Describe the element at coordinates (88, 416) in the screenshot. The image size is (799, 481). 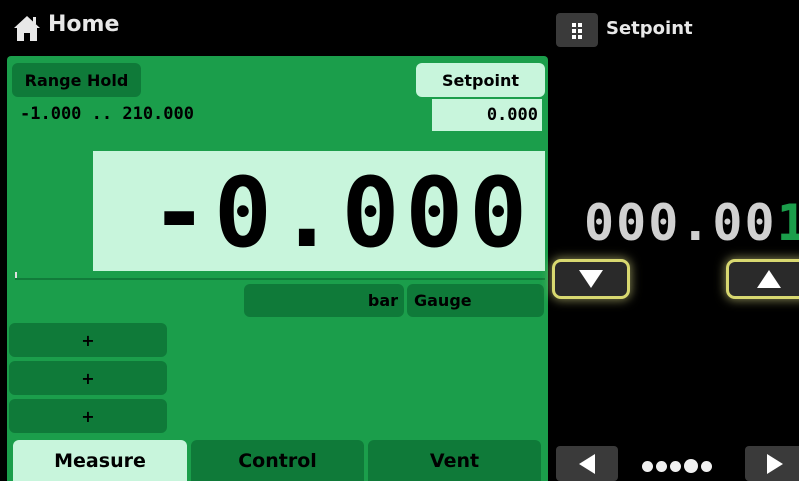
I see `plus-button-3: +` at that location.